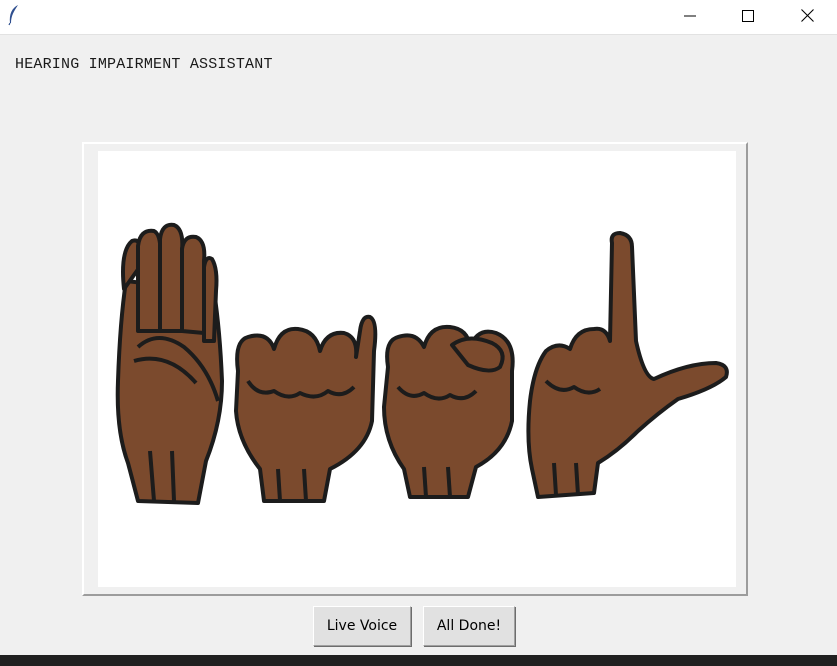  I want to click on maximize-button, so click(748, 15).